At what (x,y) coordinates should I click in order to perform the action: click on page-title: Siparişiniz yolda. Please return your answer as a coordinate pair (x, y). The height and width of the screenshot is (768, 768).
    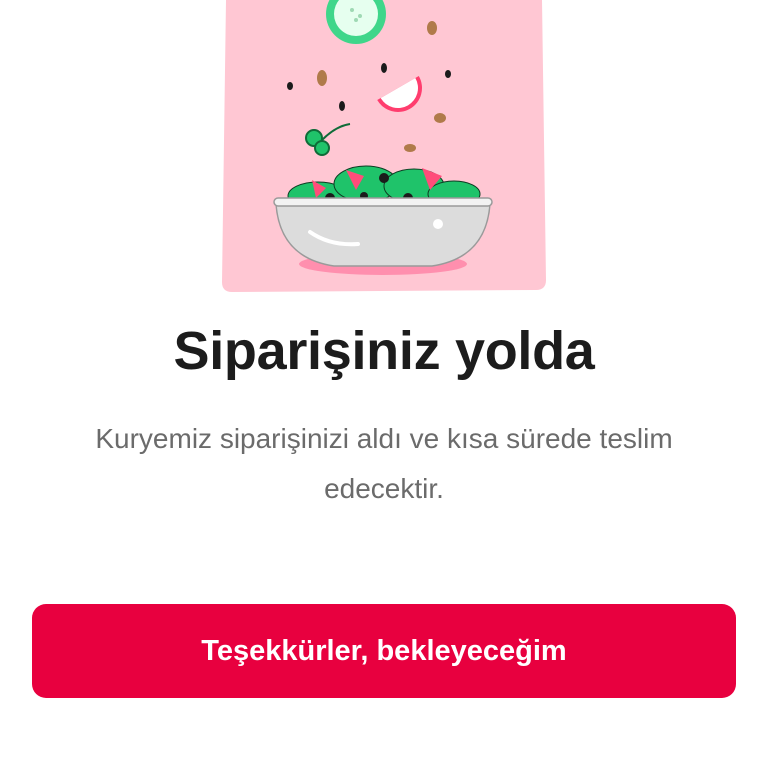
    Looking at the image, I should click on (384, 351).